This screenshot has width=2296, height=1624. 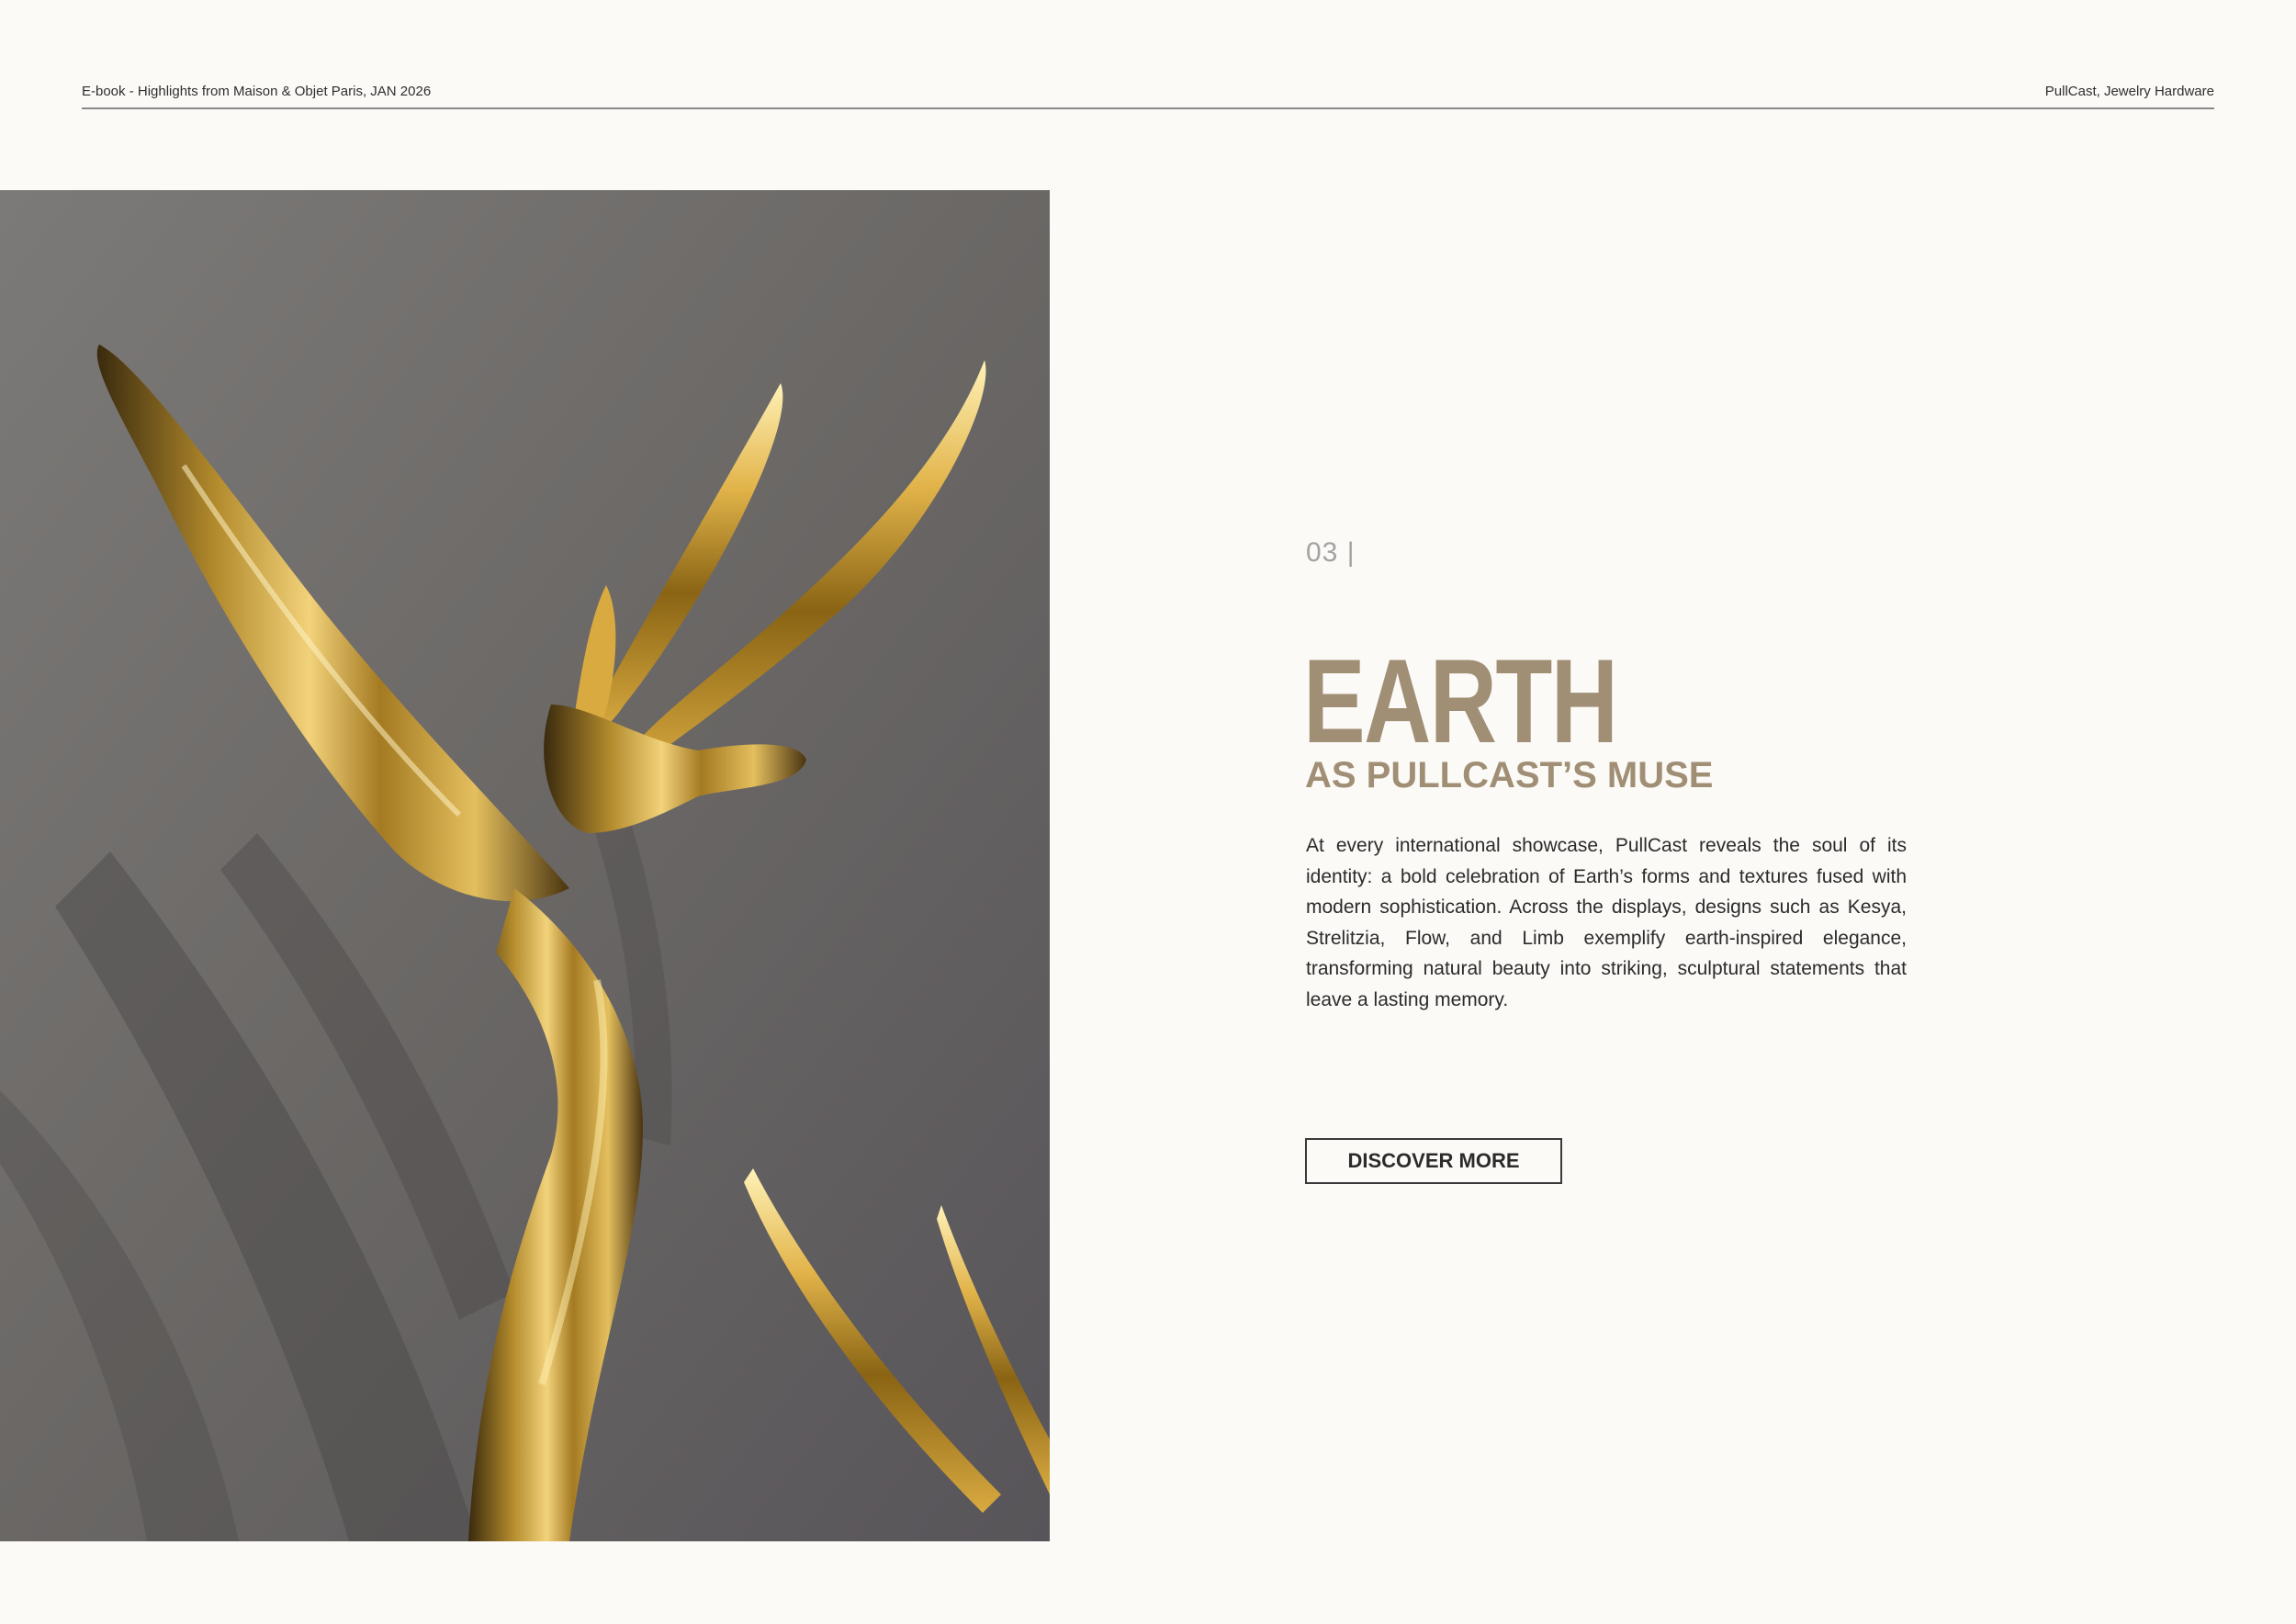 What do you see at coordinates (2129, 91) in the screenshot?
I see `header-brand: PullCast, Jewelry Hardware` at bounding box center [2129, 91].